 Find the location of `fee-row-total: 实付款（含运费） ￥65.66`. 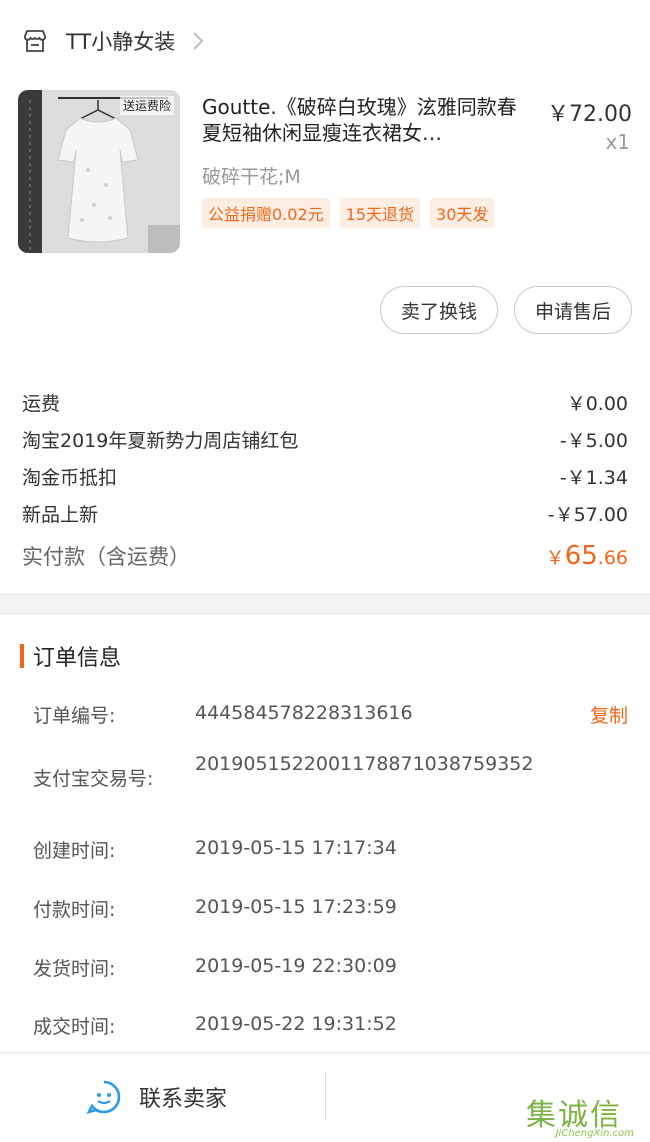

fee-row-total: 实付款（含运费） ￥65.66 is located at coordinates (325, 556).